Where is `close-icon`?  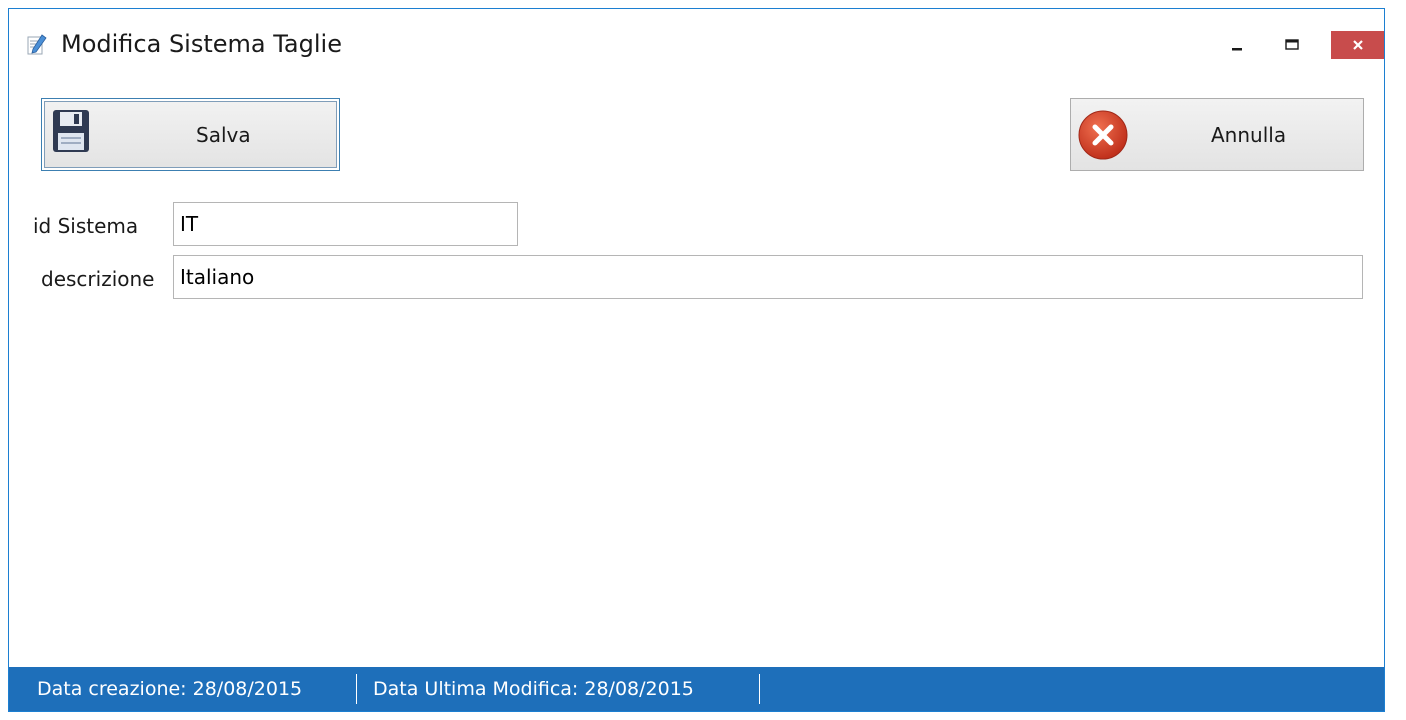
close-icon is located at coordinates (1358, 45).